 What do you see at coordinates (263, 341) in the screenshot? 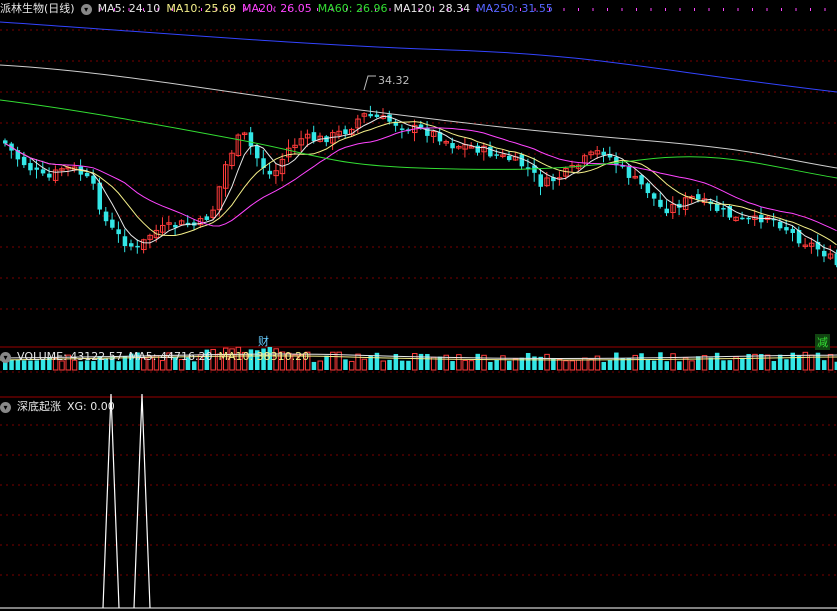
I see `financial-marker: 财` at bounding box center [263, 341].